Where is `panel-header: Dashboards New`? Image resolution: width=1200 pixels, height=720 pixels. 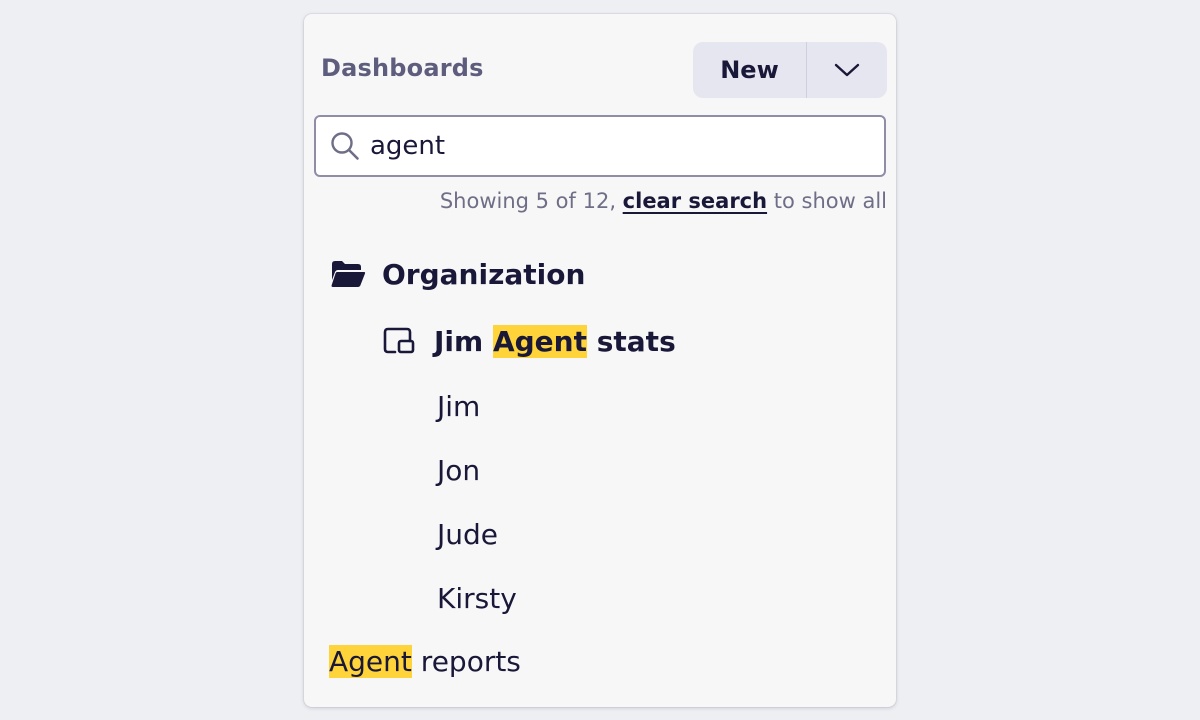
panel-header: Dashboards New is located at coordinates (604, 70).